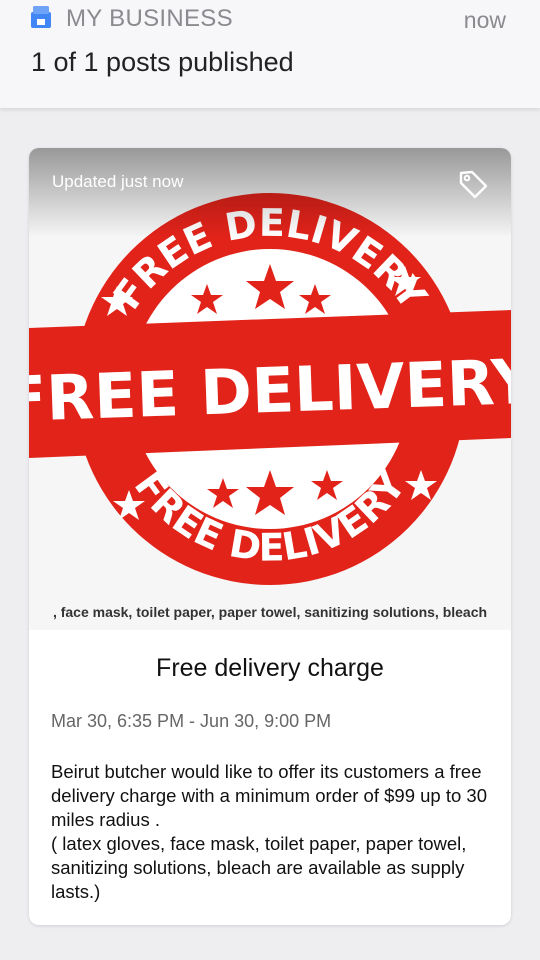  I want to click on tag-icon, so click(473, 184).